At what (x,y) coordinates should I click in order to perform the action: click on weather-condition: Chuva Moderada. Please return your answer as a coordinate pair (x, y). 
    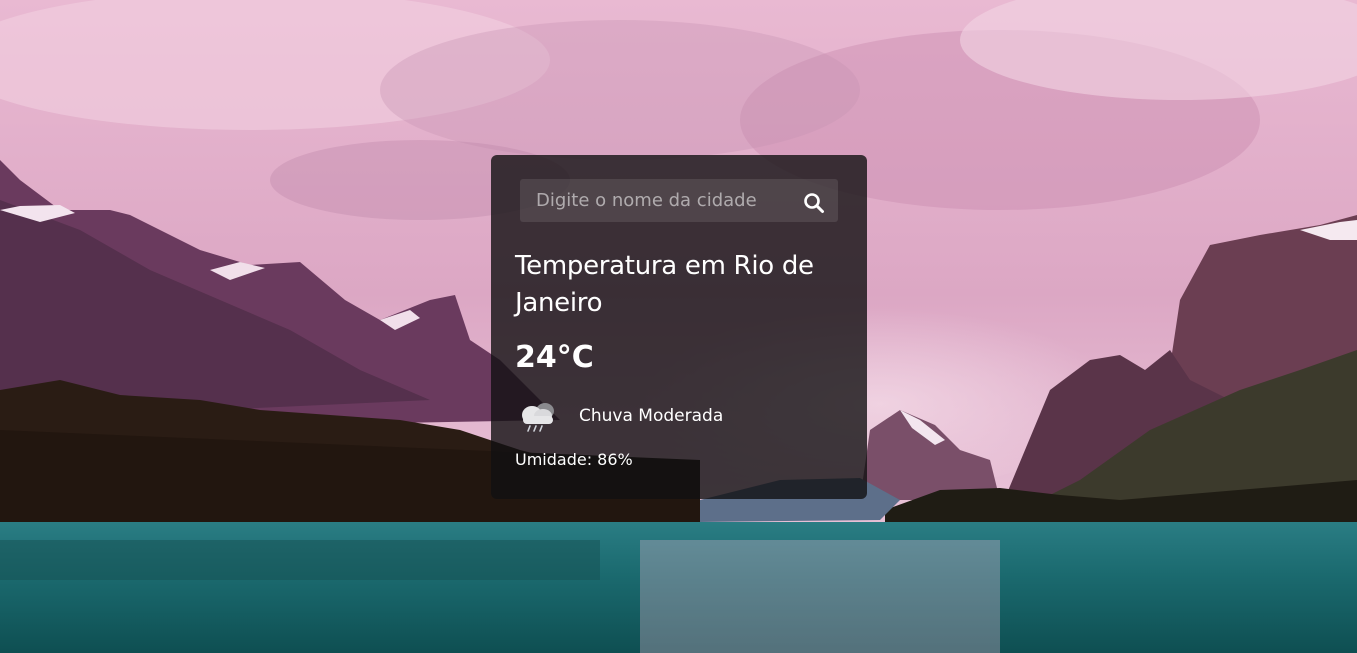
    Looking at the image, I should click on (676, 416).